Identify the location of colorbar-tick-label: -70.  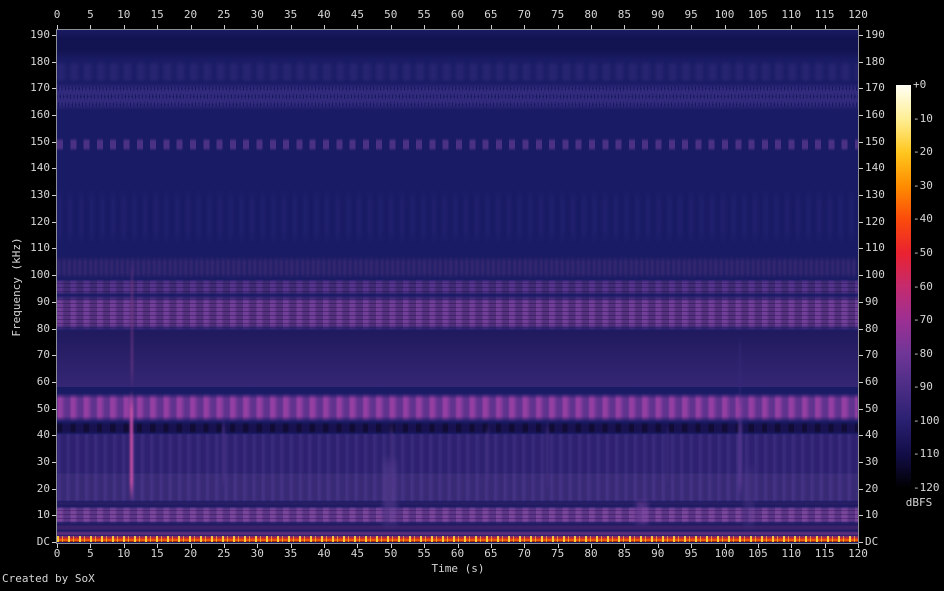
(923, 320).